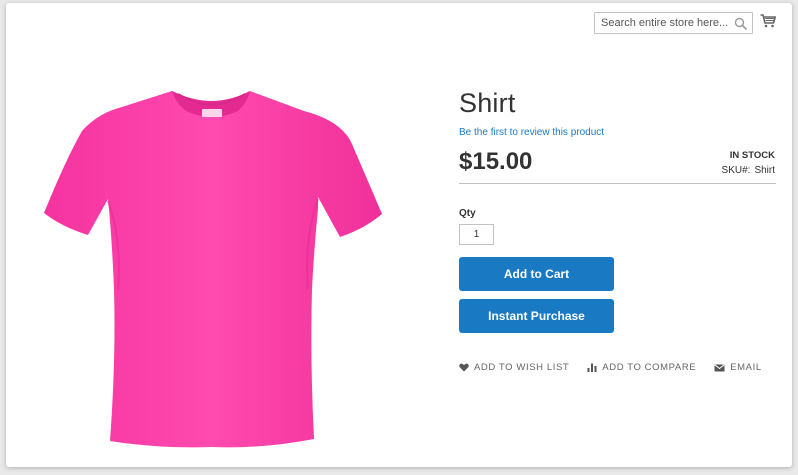 This screenshot has width=798, height=475. I want to click on compare-label: ADD TO COMPARE, so click(649, 367).